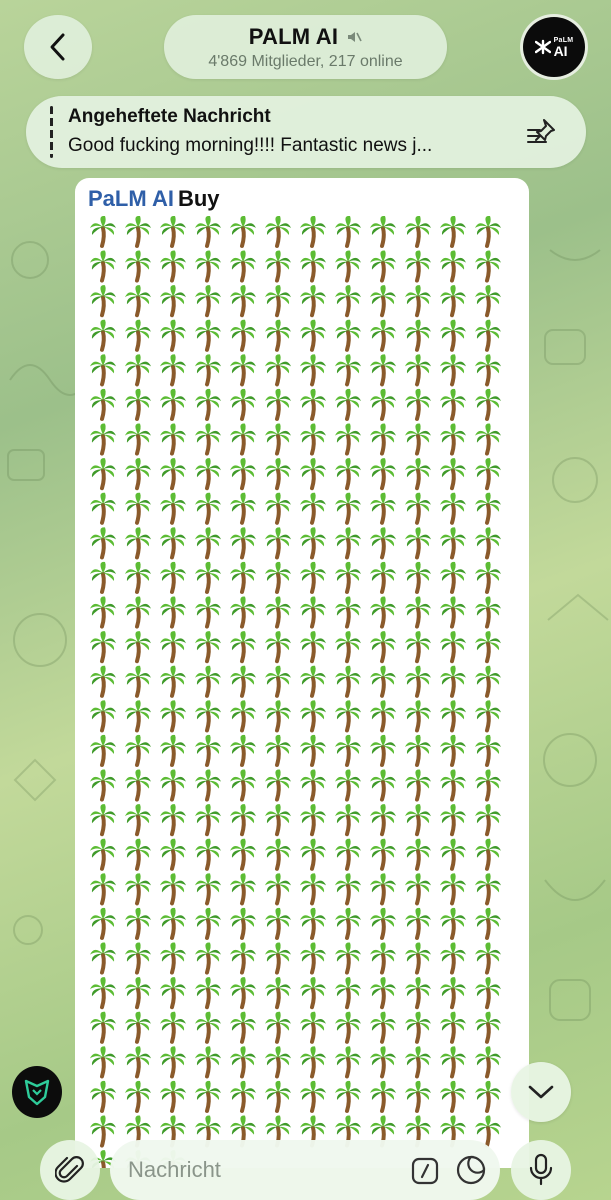 The width and height of the screenshot is (611, 1200). Describe the element at coordinates (305, 47) in the screenshot. I see `chat-header: PALM AI 4'869 Mitglieder, 217 online` at that location.